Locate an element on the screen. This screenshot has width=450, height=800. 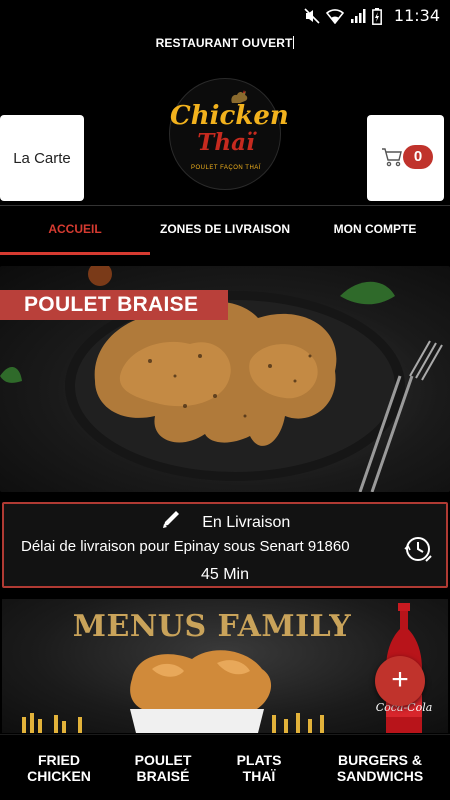
category-plats-thai: PLATS THAÏ is located at coordinates (259, 767).